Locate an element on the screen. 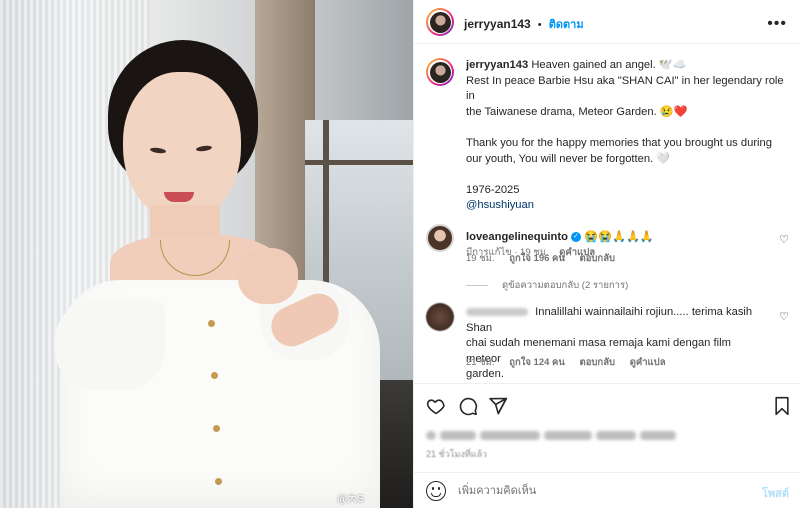 The image size is (800, 508). add-comment-bar: โพสต์ is located at coordinates (607, 490).